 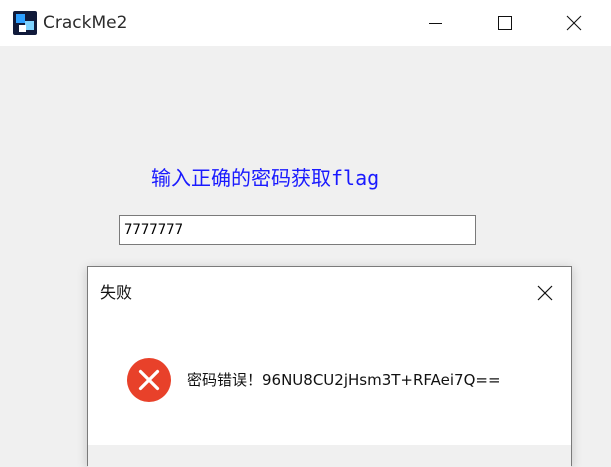 I want to click on app-icon, so click(x=25, y=23).